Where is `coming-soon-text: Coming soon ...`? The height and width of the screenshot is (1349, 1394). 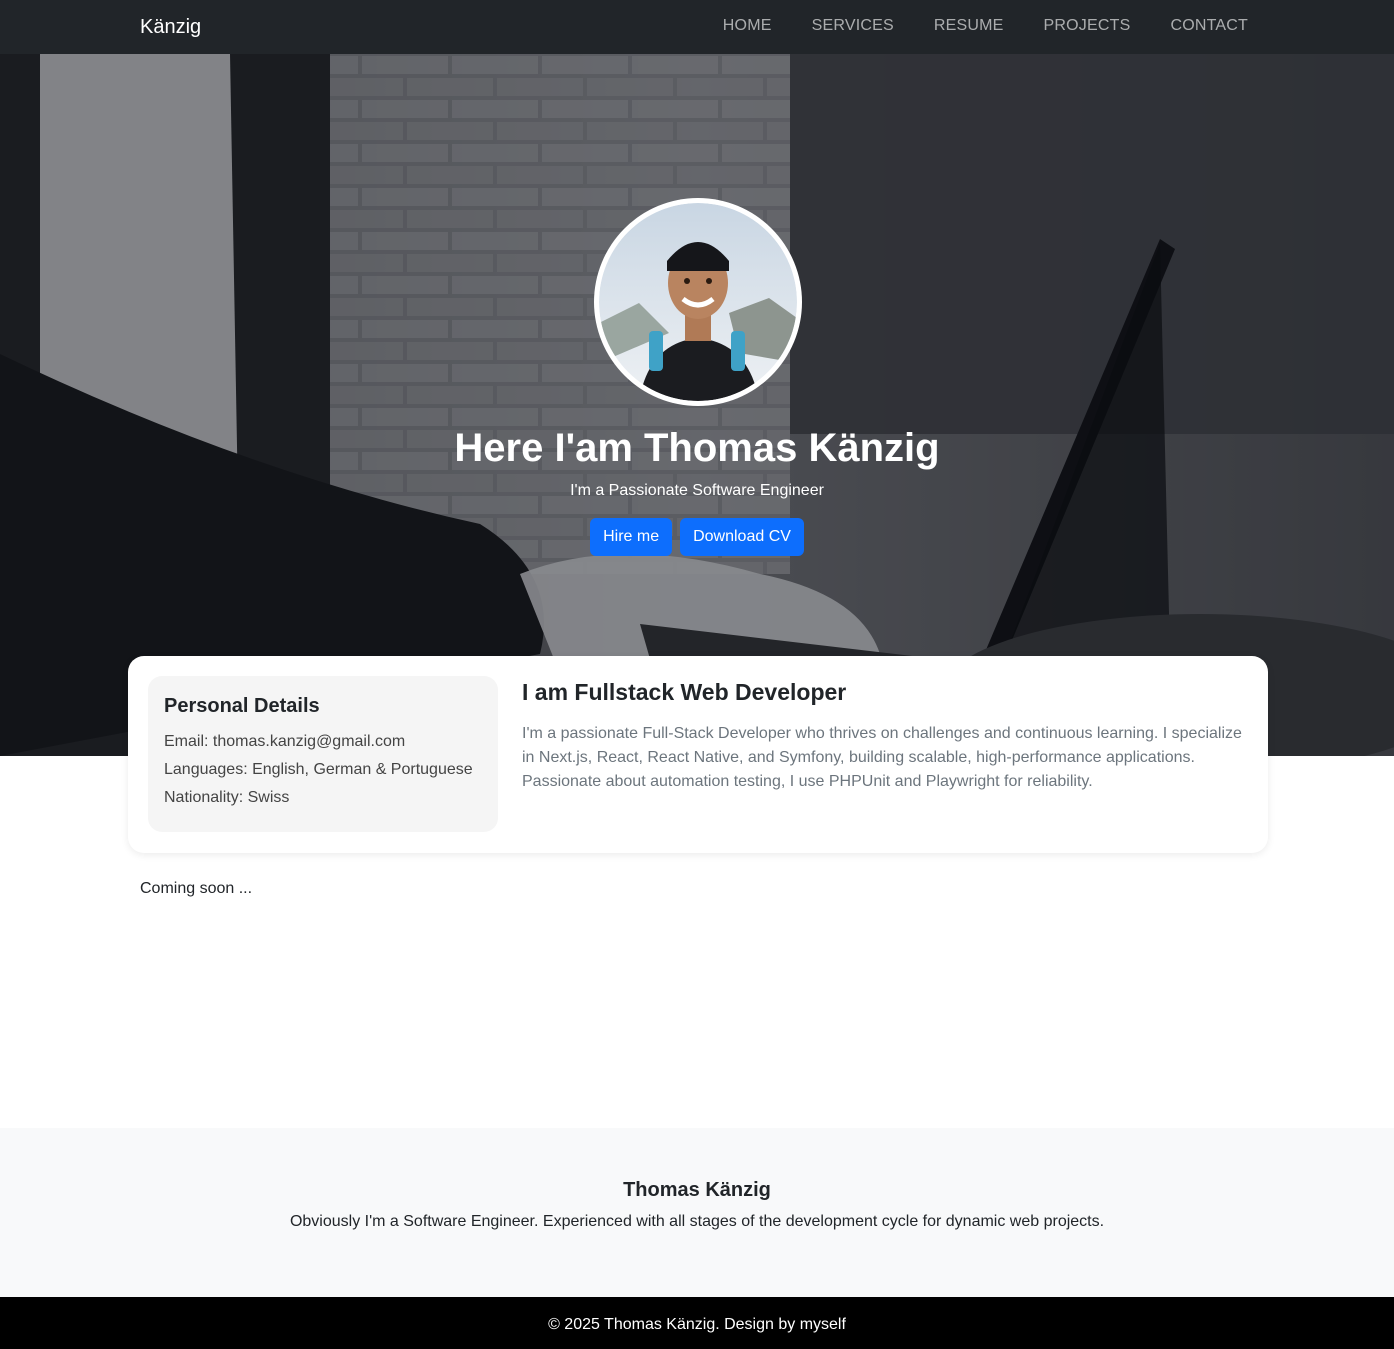 coming-soon-text: Coming soon ... is located at coordinates (196, 888).